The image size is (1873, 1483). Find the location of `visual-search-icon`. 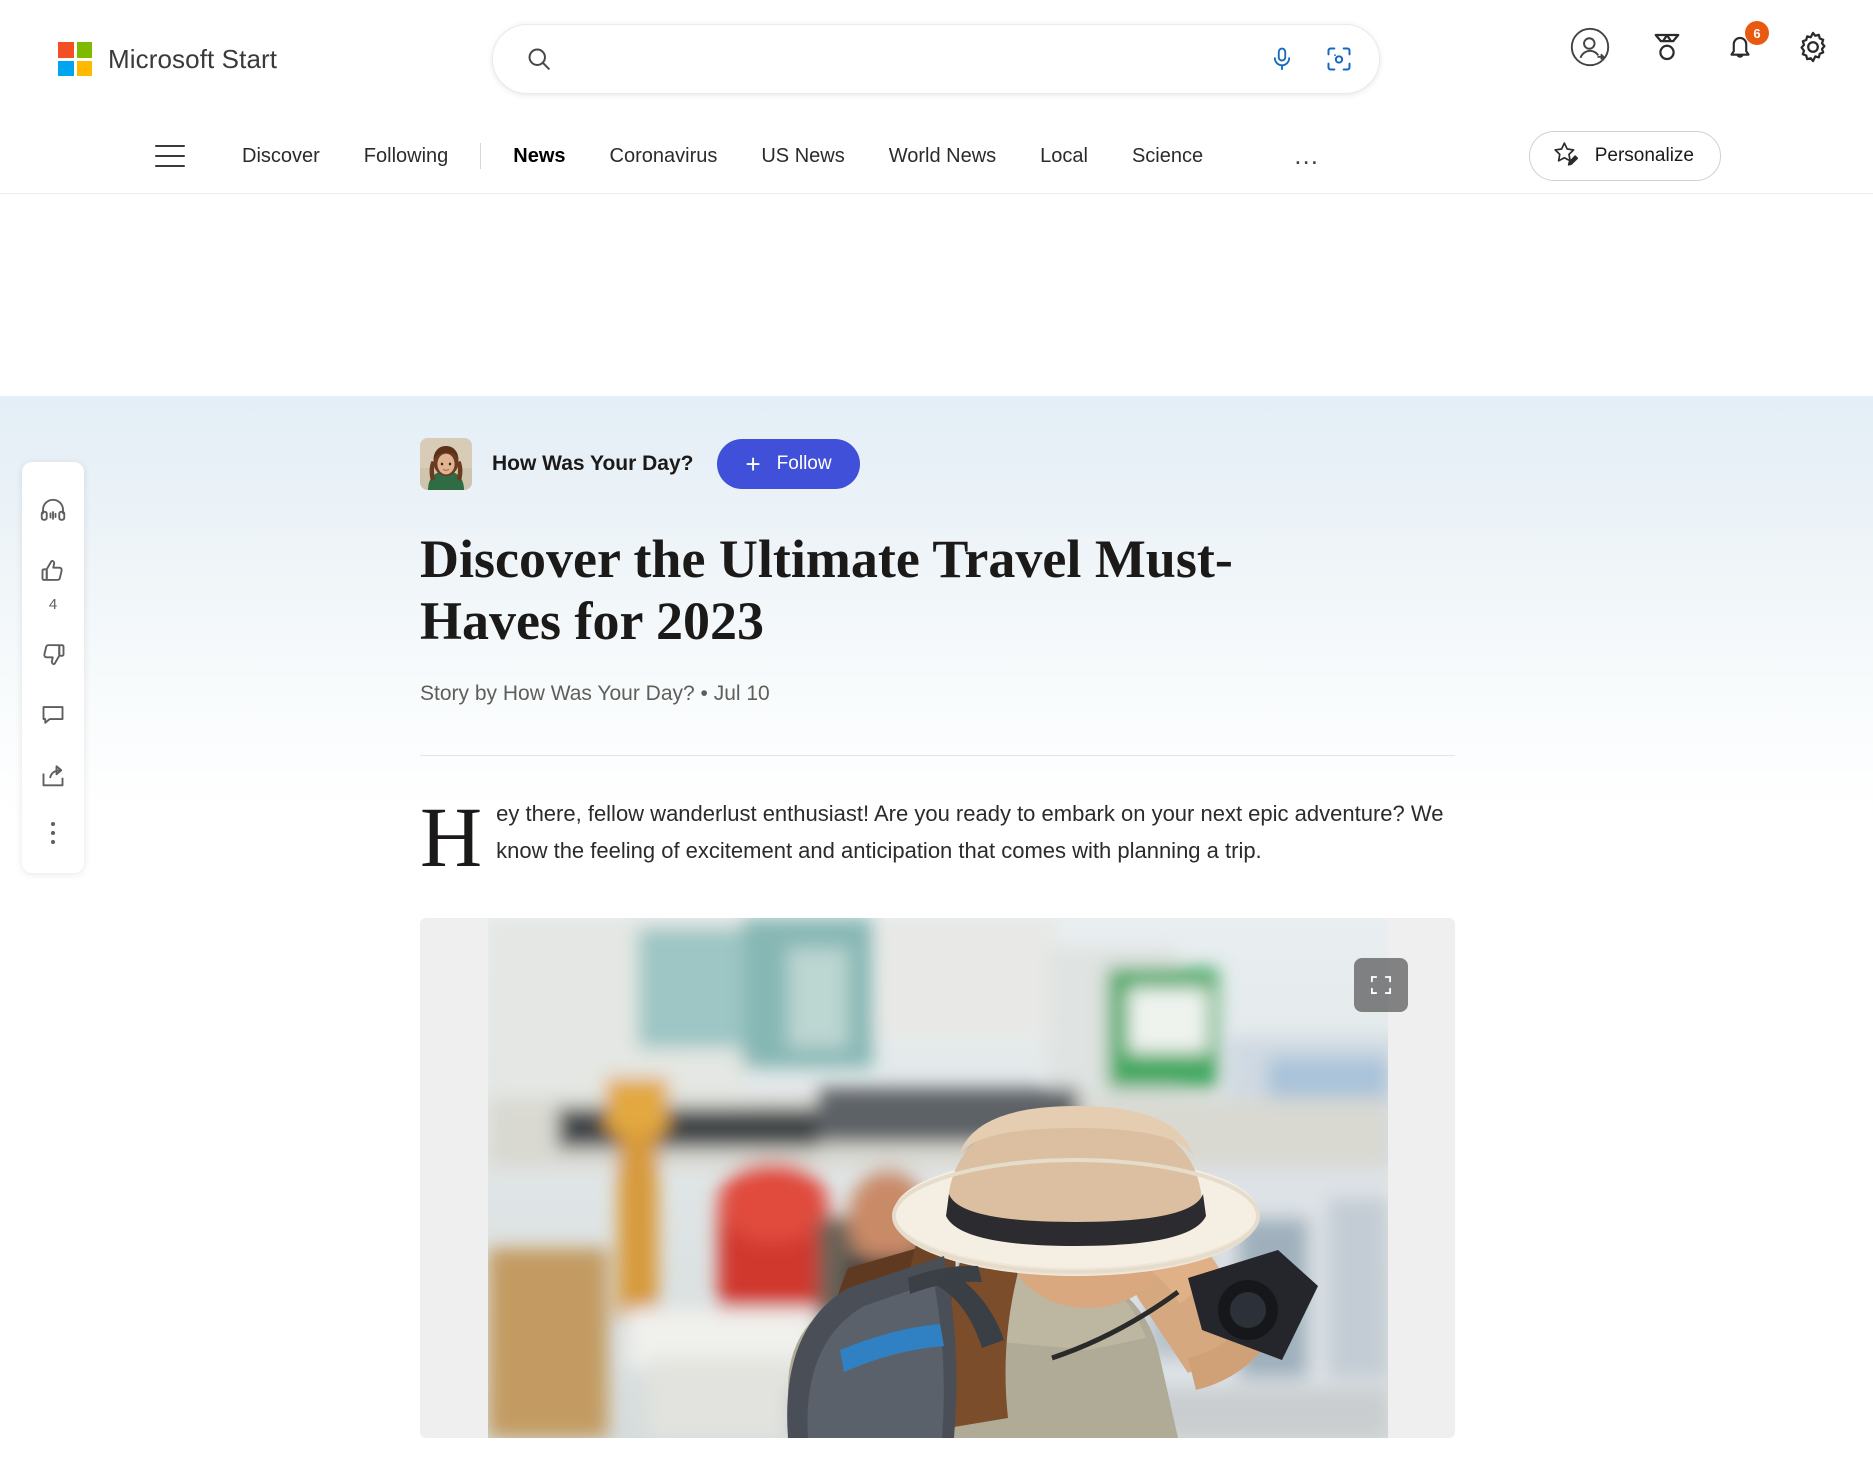

visual-search-icon is located at coordinates (1339, 59).